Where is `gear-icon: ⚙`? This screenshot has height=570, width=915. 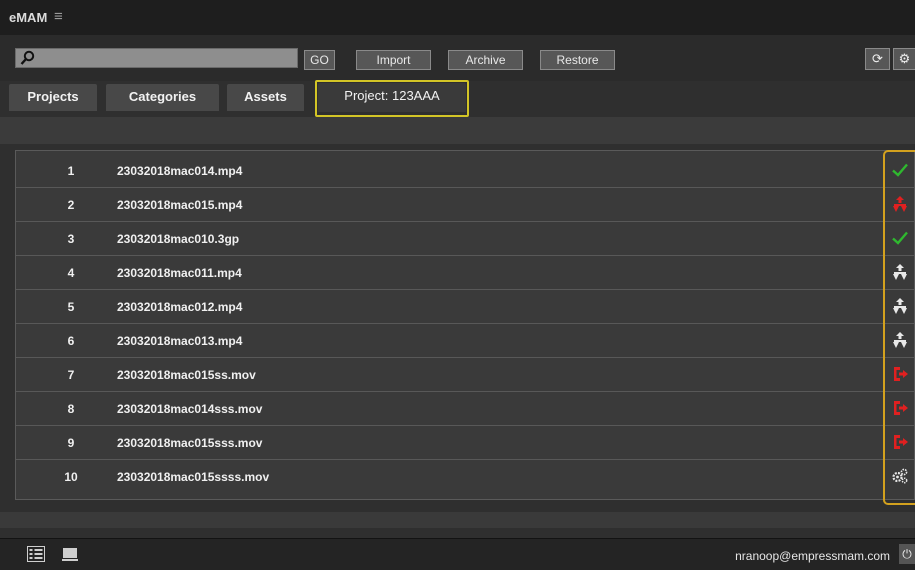
gear-icon: ⚙ is located at coordinates (904, 59).